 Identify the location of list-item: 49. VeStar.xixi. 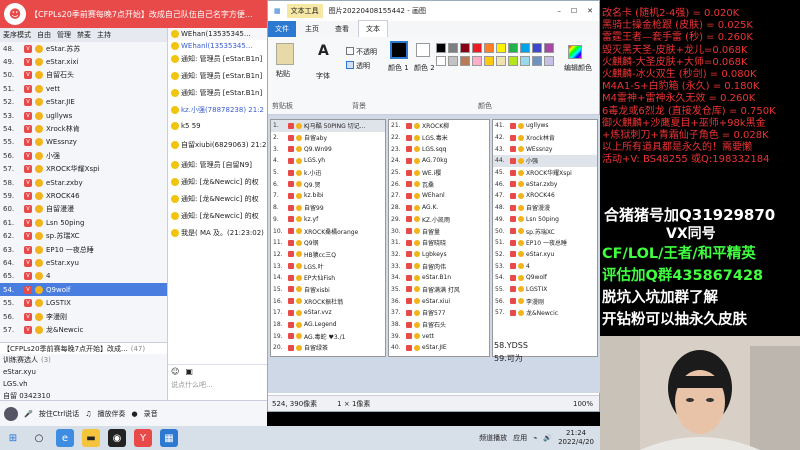
(83, 61).